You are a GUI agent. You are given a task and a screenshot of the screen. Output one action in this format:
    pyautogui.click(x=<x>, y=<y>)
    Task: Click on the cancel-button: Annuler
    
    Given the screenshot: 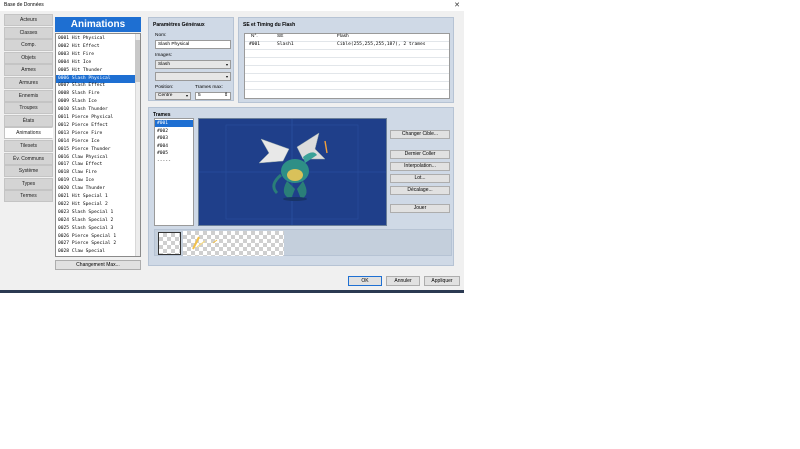 What is the action you would take?
    pyautogui.click(x=403, y=281)
    